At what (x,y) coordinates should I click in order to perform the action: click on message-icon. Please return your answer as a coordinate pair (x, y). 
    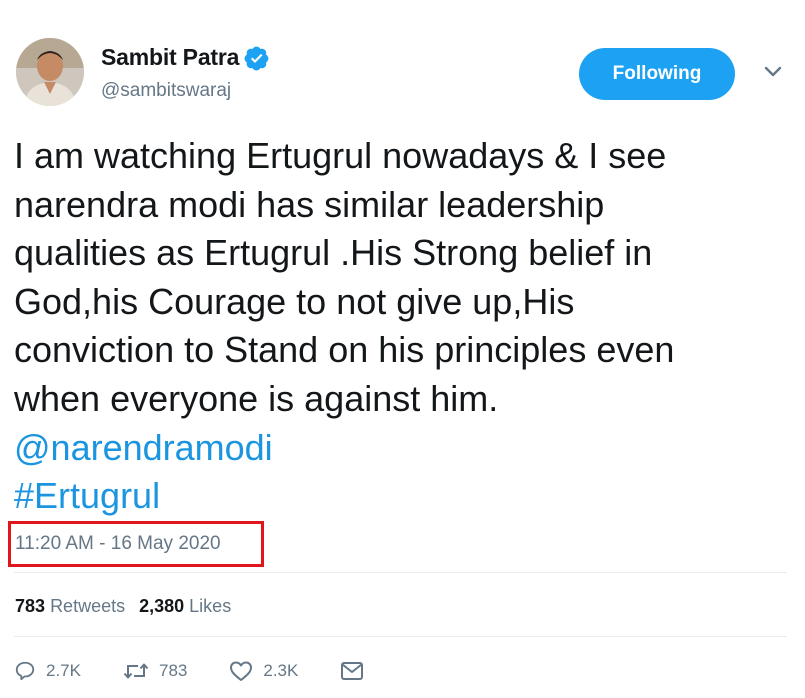
    Looking at the image, I should click on (352, 671).